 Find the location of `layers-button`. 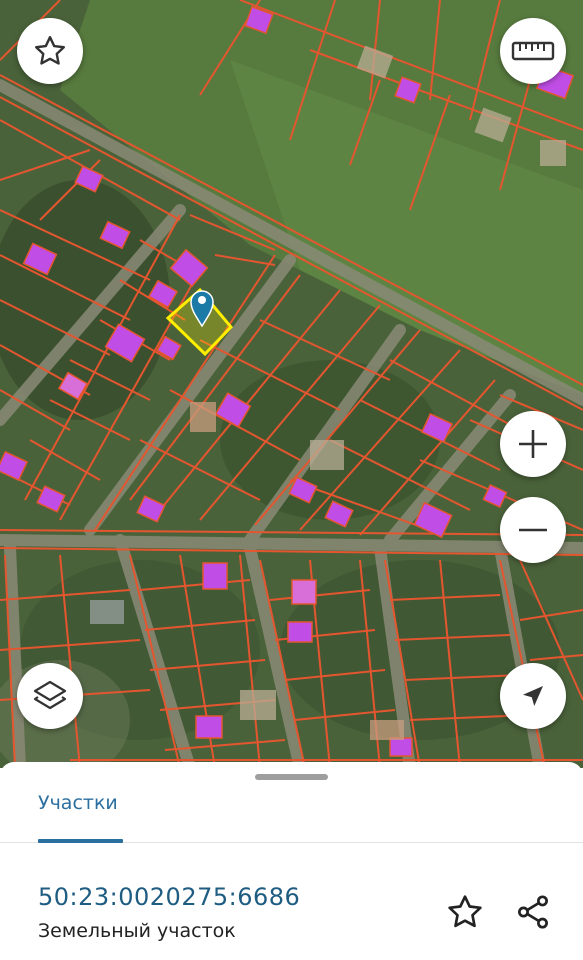

layers-button is located at coordinates (50, 696).